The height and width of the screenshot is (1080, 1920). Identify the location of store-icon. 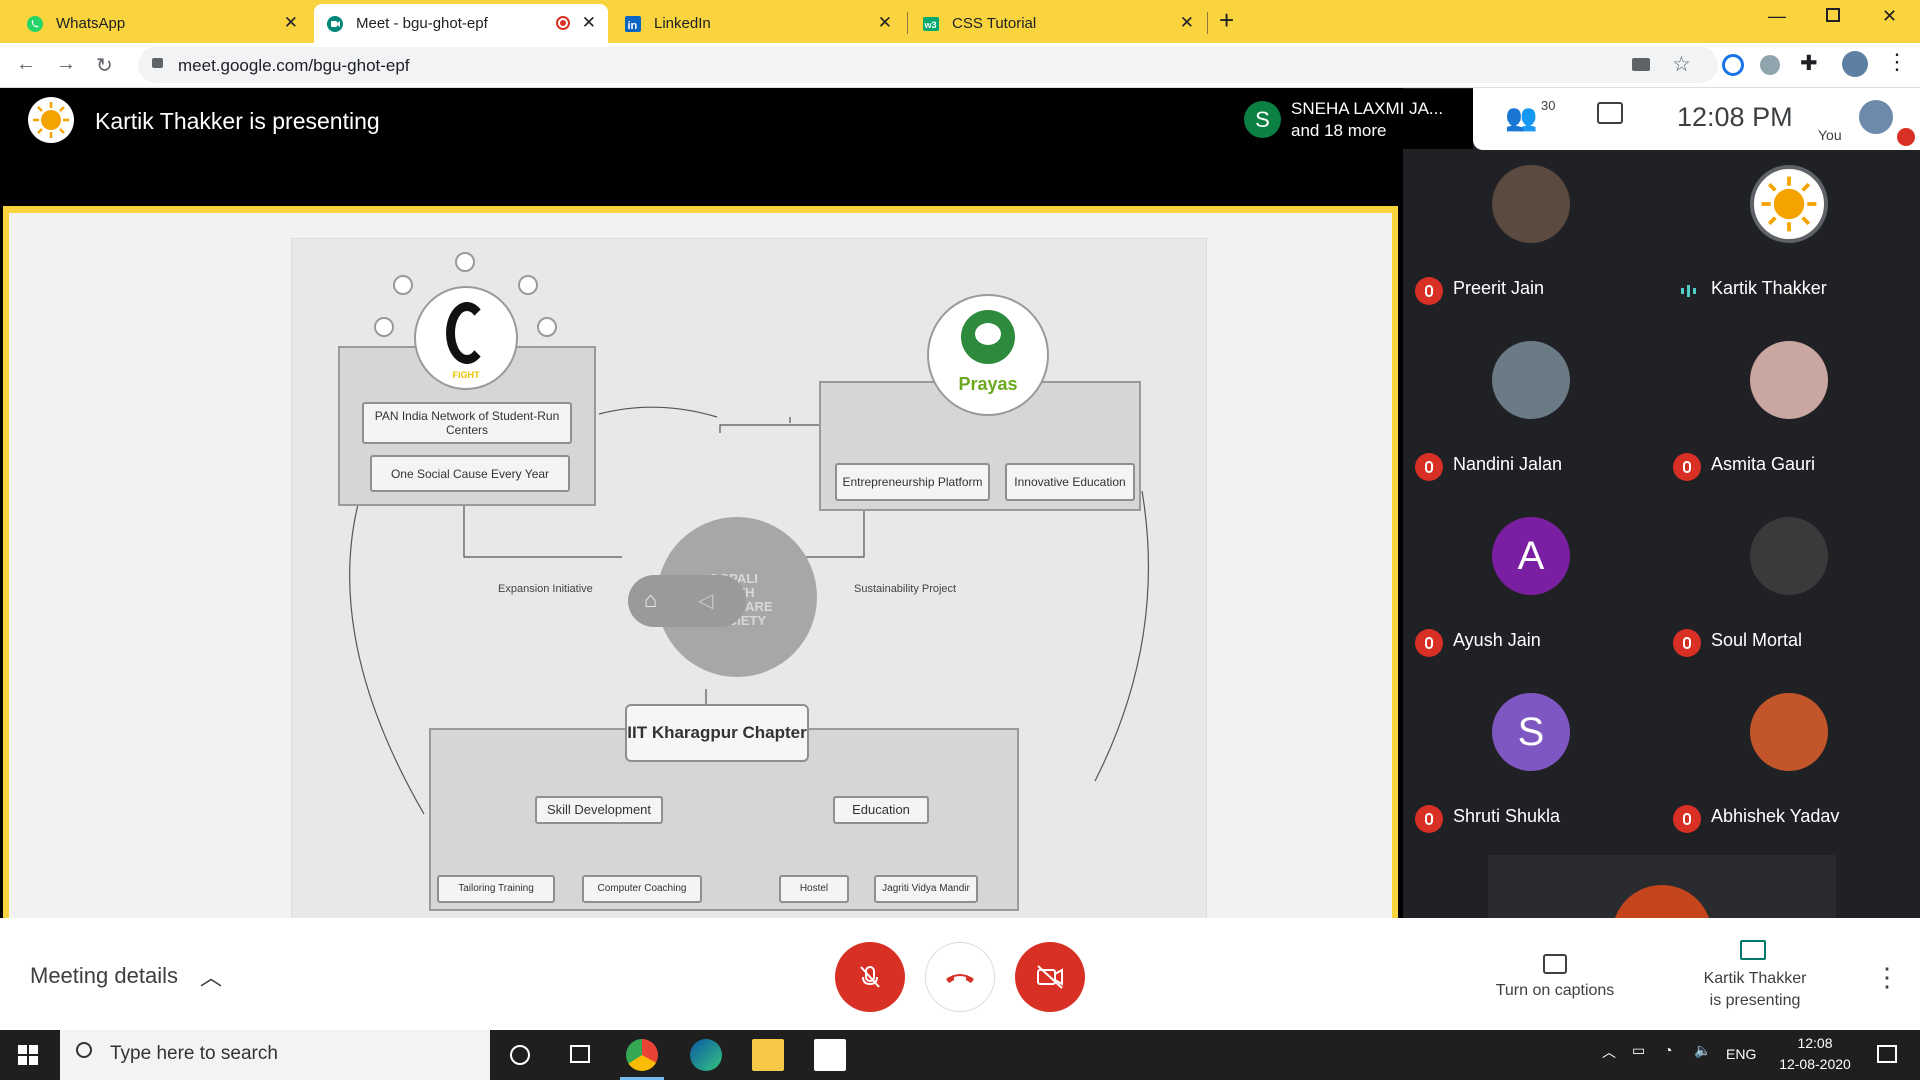
(830, 1055).